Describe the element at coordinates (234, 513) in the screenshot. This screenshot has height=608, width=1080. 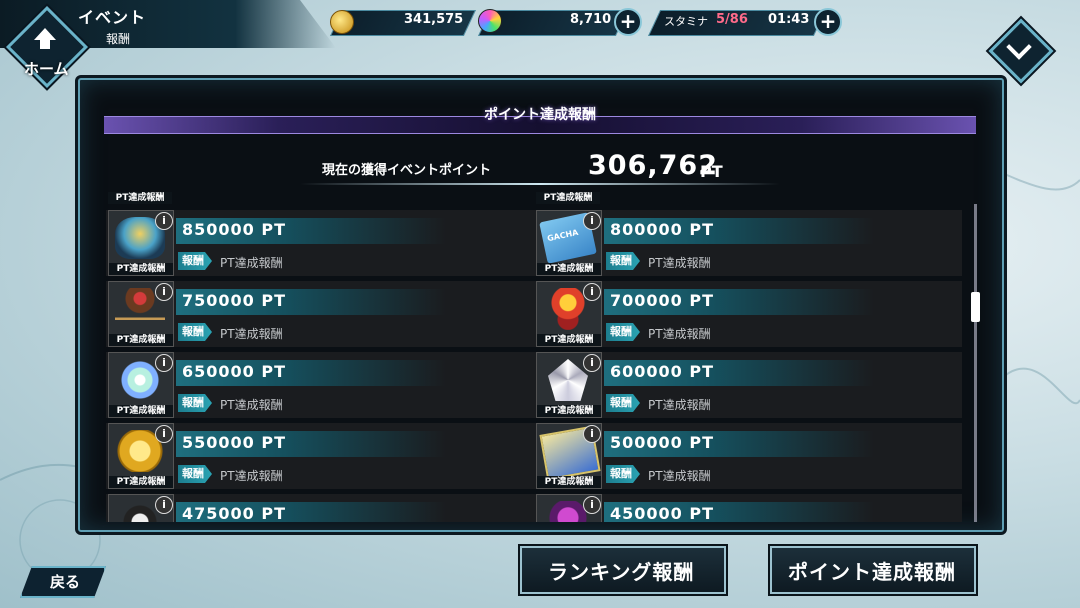
I see `reward-threshold: 475000 PT` at that location.